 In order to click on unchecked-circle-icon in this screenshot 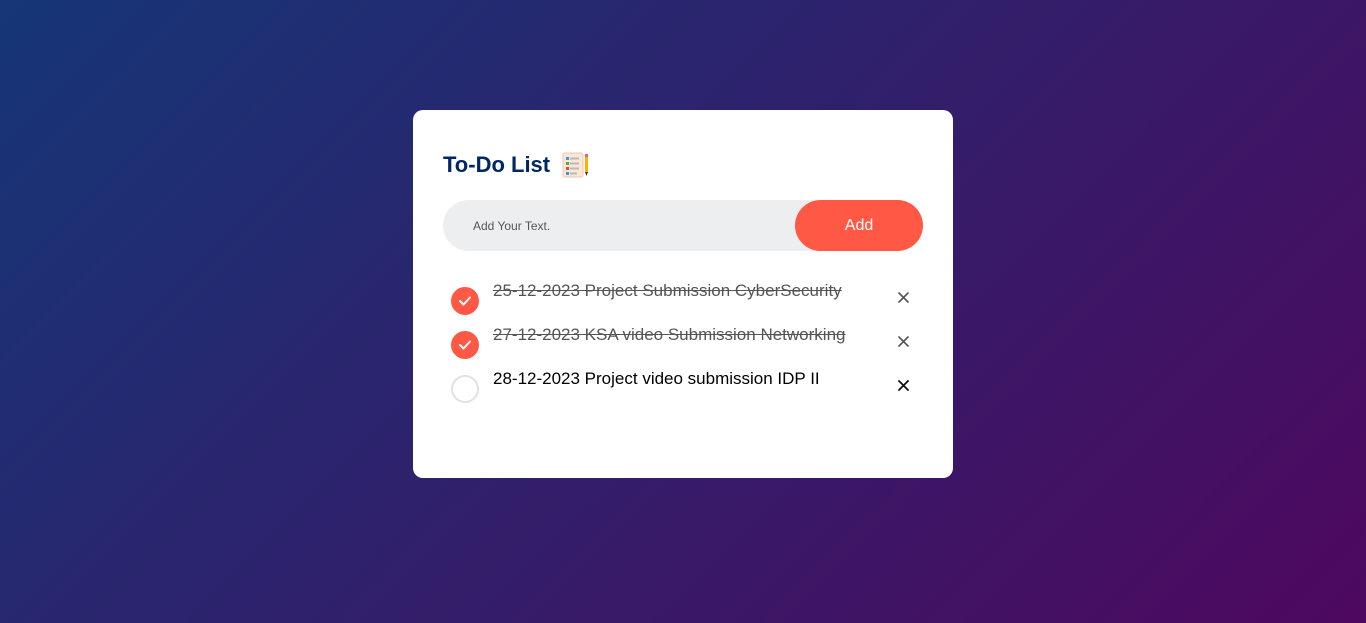, I will do `click(465, 389)`.